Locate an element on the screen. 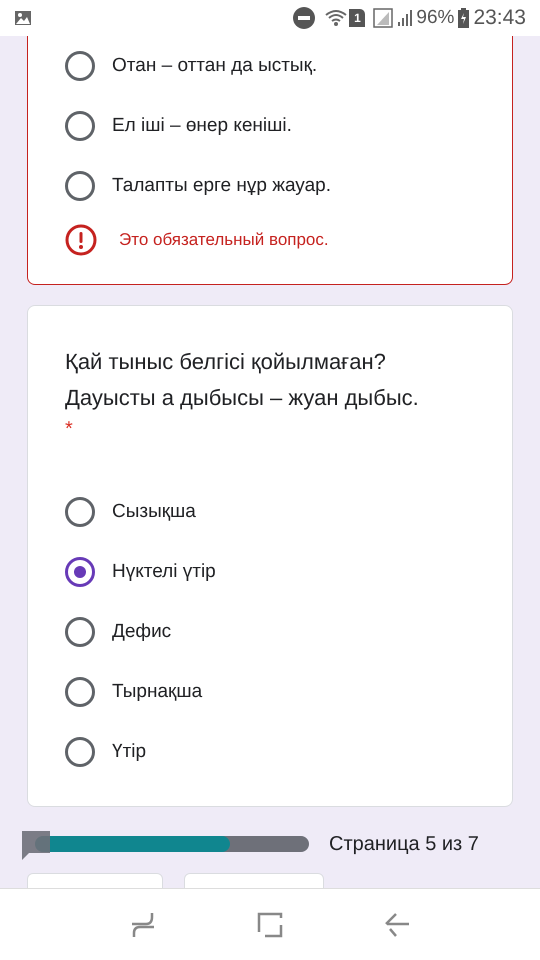 The image size is (540, 960). option-label: Отан – оттан да ыстық. is located at coordinates (215, 66).